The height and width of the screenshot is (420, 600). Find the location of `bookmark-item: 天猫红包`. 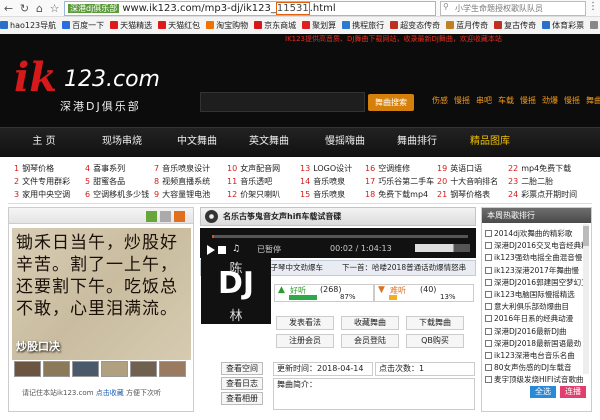

bookmark-item: 天猫红包 is located at coordinates (179, 25).